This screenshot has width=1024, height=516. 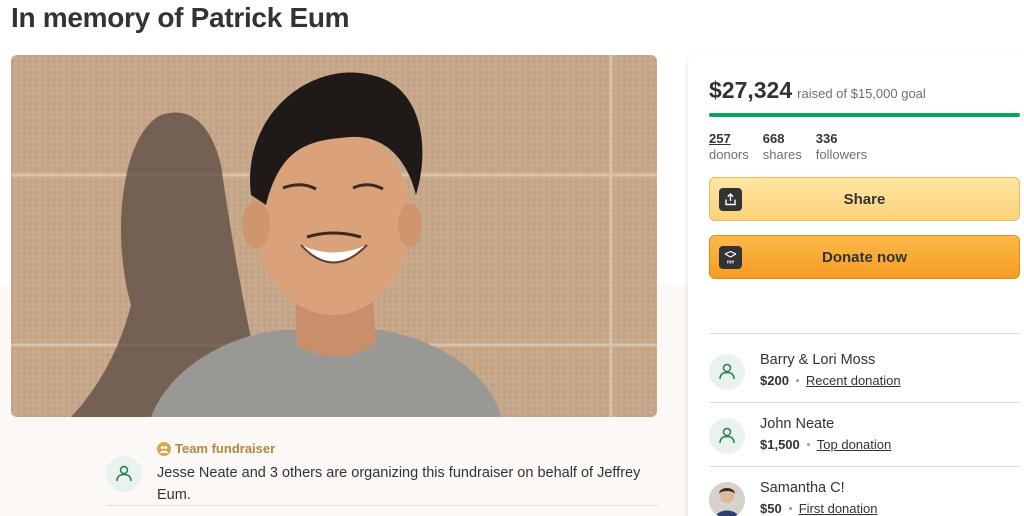 I want to click on donation-item: John Neate $1,500 Top donation, so click(x=864, y=443).